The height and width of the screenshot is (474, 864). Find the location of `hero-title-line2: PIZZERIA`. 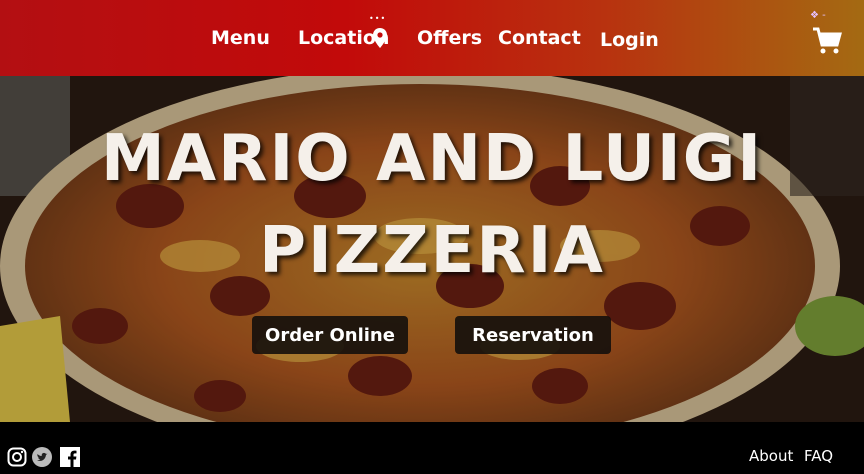

hero-title-line2: PIZZERIA is located at coordinates (432, 251).